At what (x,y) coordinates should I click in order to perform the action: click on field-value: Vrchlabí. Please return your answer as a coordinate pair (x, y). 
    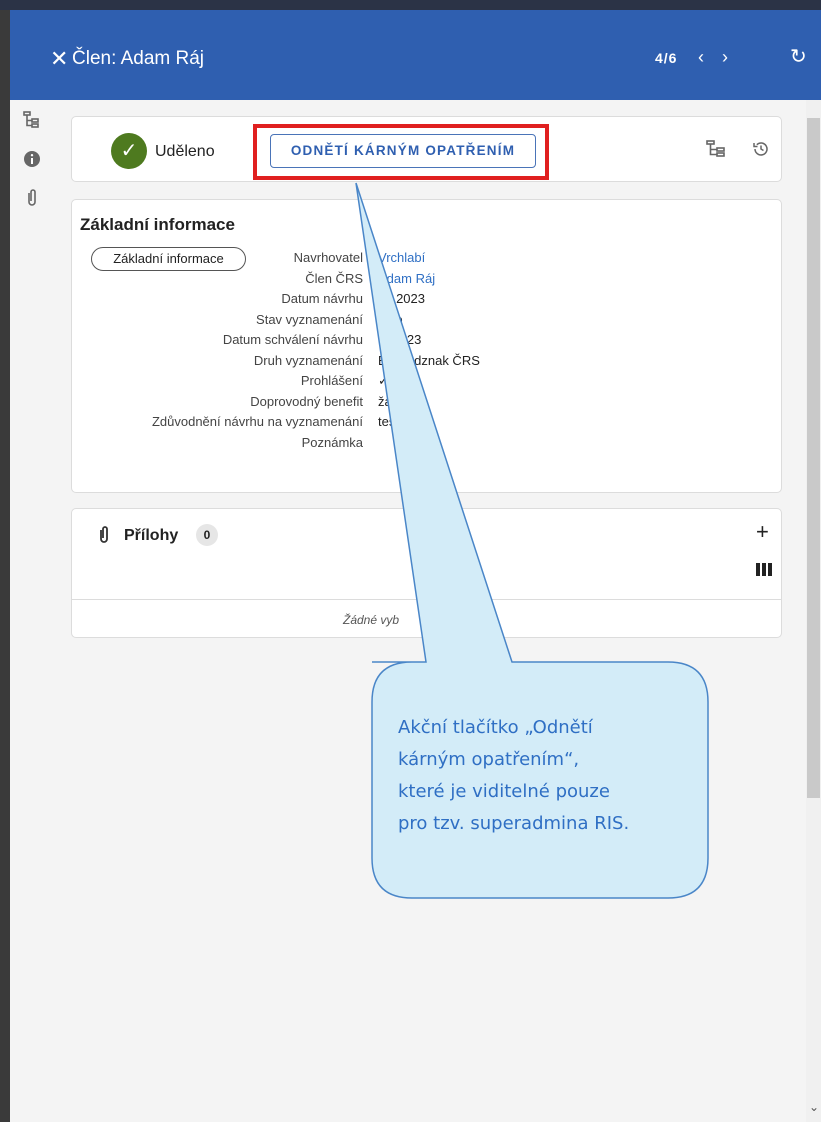
    Looking at the image, I should click on (401, 257).